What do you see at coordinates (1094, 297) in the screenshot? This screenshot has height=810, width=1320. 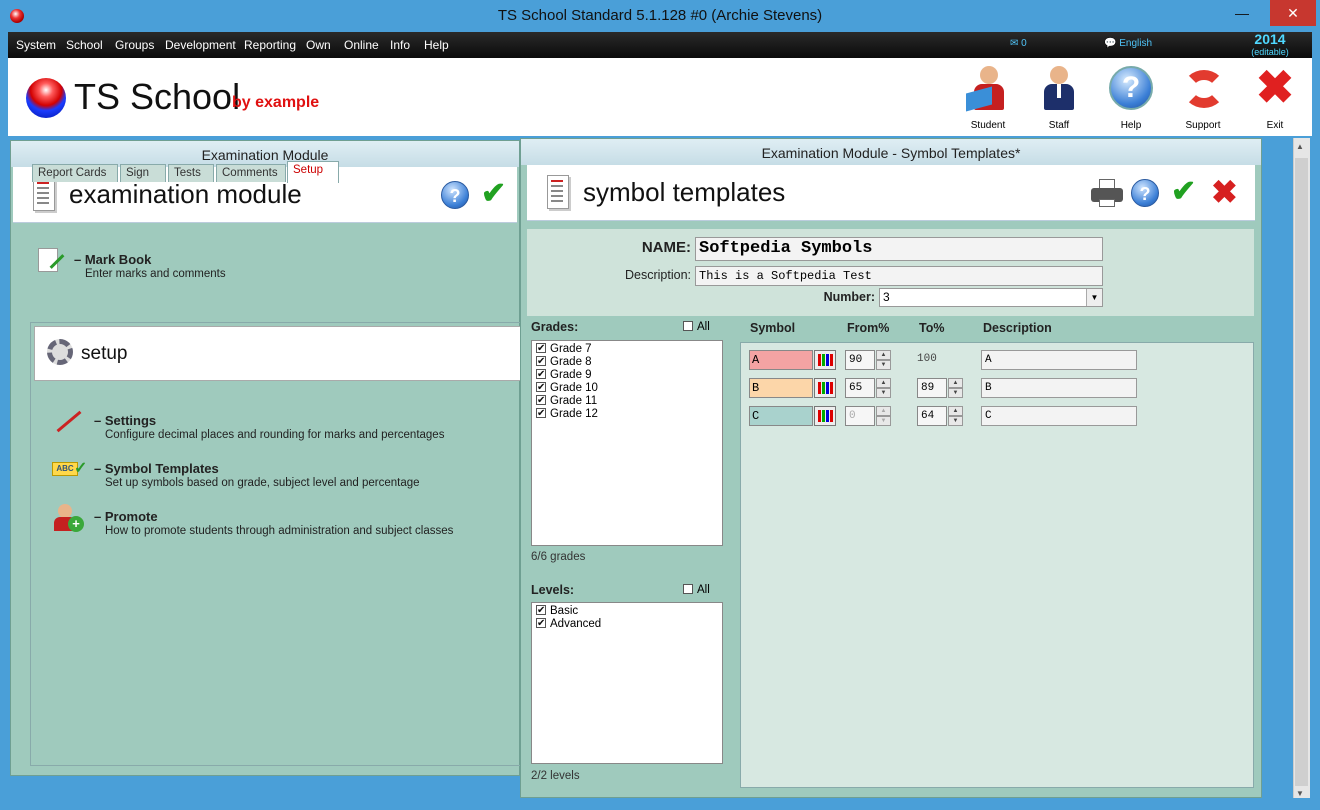 I see `chevron-down-icon: ▼` at bounding box center [1094, 297].